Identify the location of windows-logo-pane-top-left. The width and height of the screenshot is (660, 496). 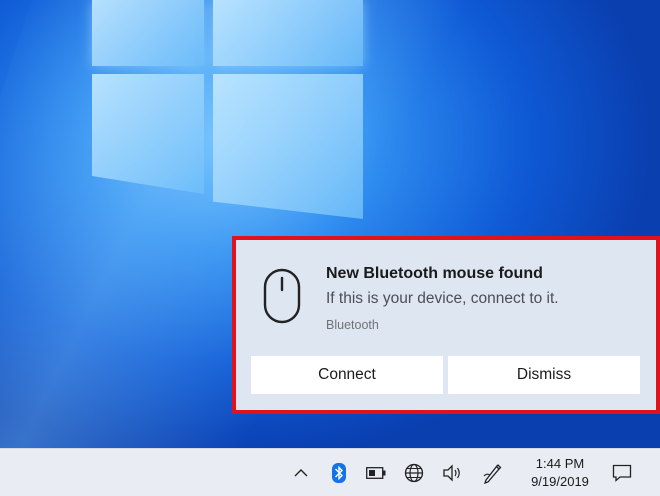
(148, 33).